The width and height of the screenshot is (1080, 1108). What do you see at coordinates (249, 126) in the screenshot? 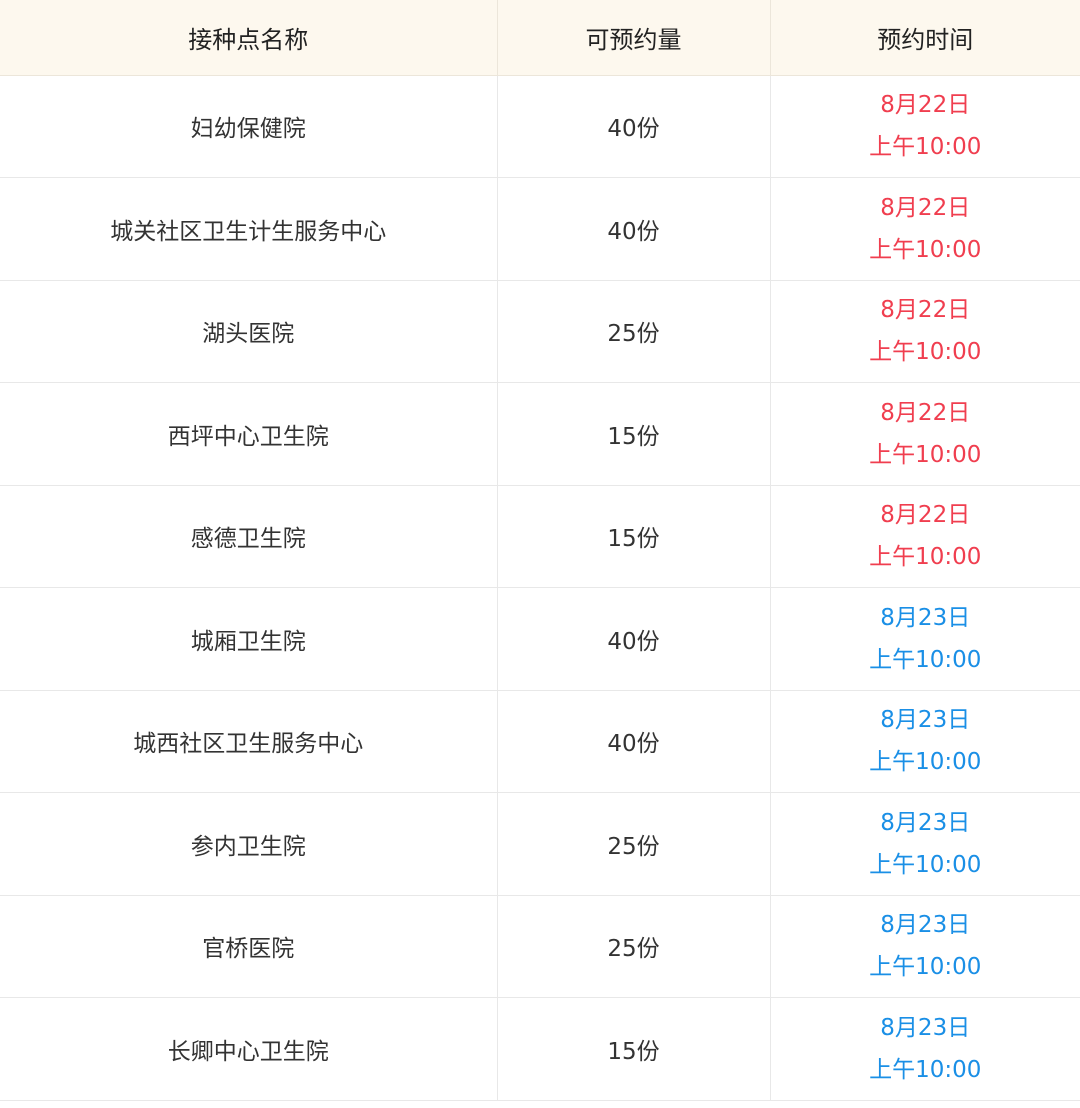
I see `site-name-cell: 妇幼保健院` at bounding box center [249, 126].